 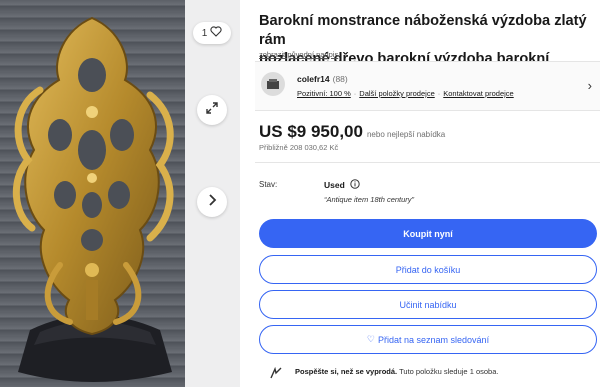 I want to click on expand-arrows-icon, so click(x=212, y=110).